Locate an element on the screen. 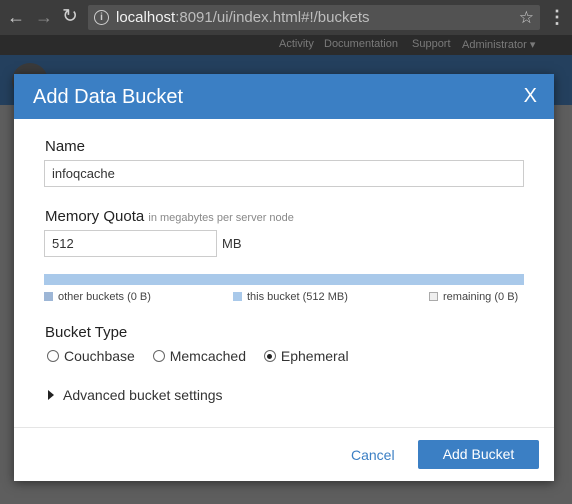 This screenshot has width=572, height=504. quota-usage-bar is located at coordinates (284, 279).